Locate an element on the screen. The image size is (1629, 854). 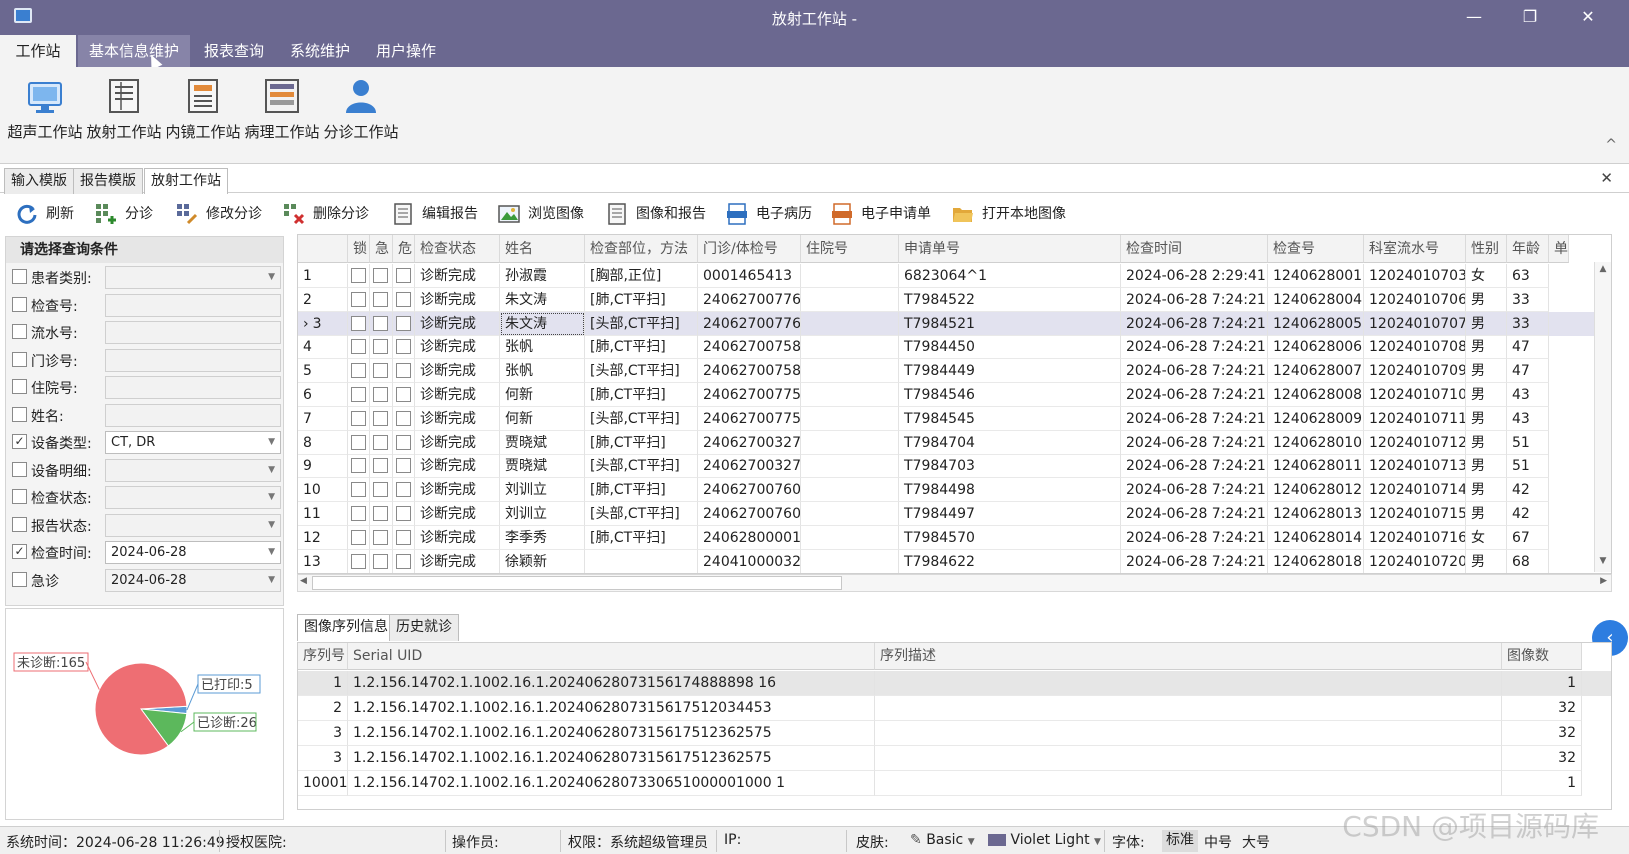
edit-triage-button: 修改分诊 is located at coordinates (219, 214).